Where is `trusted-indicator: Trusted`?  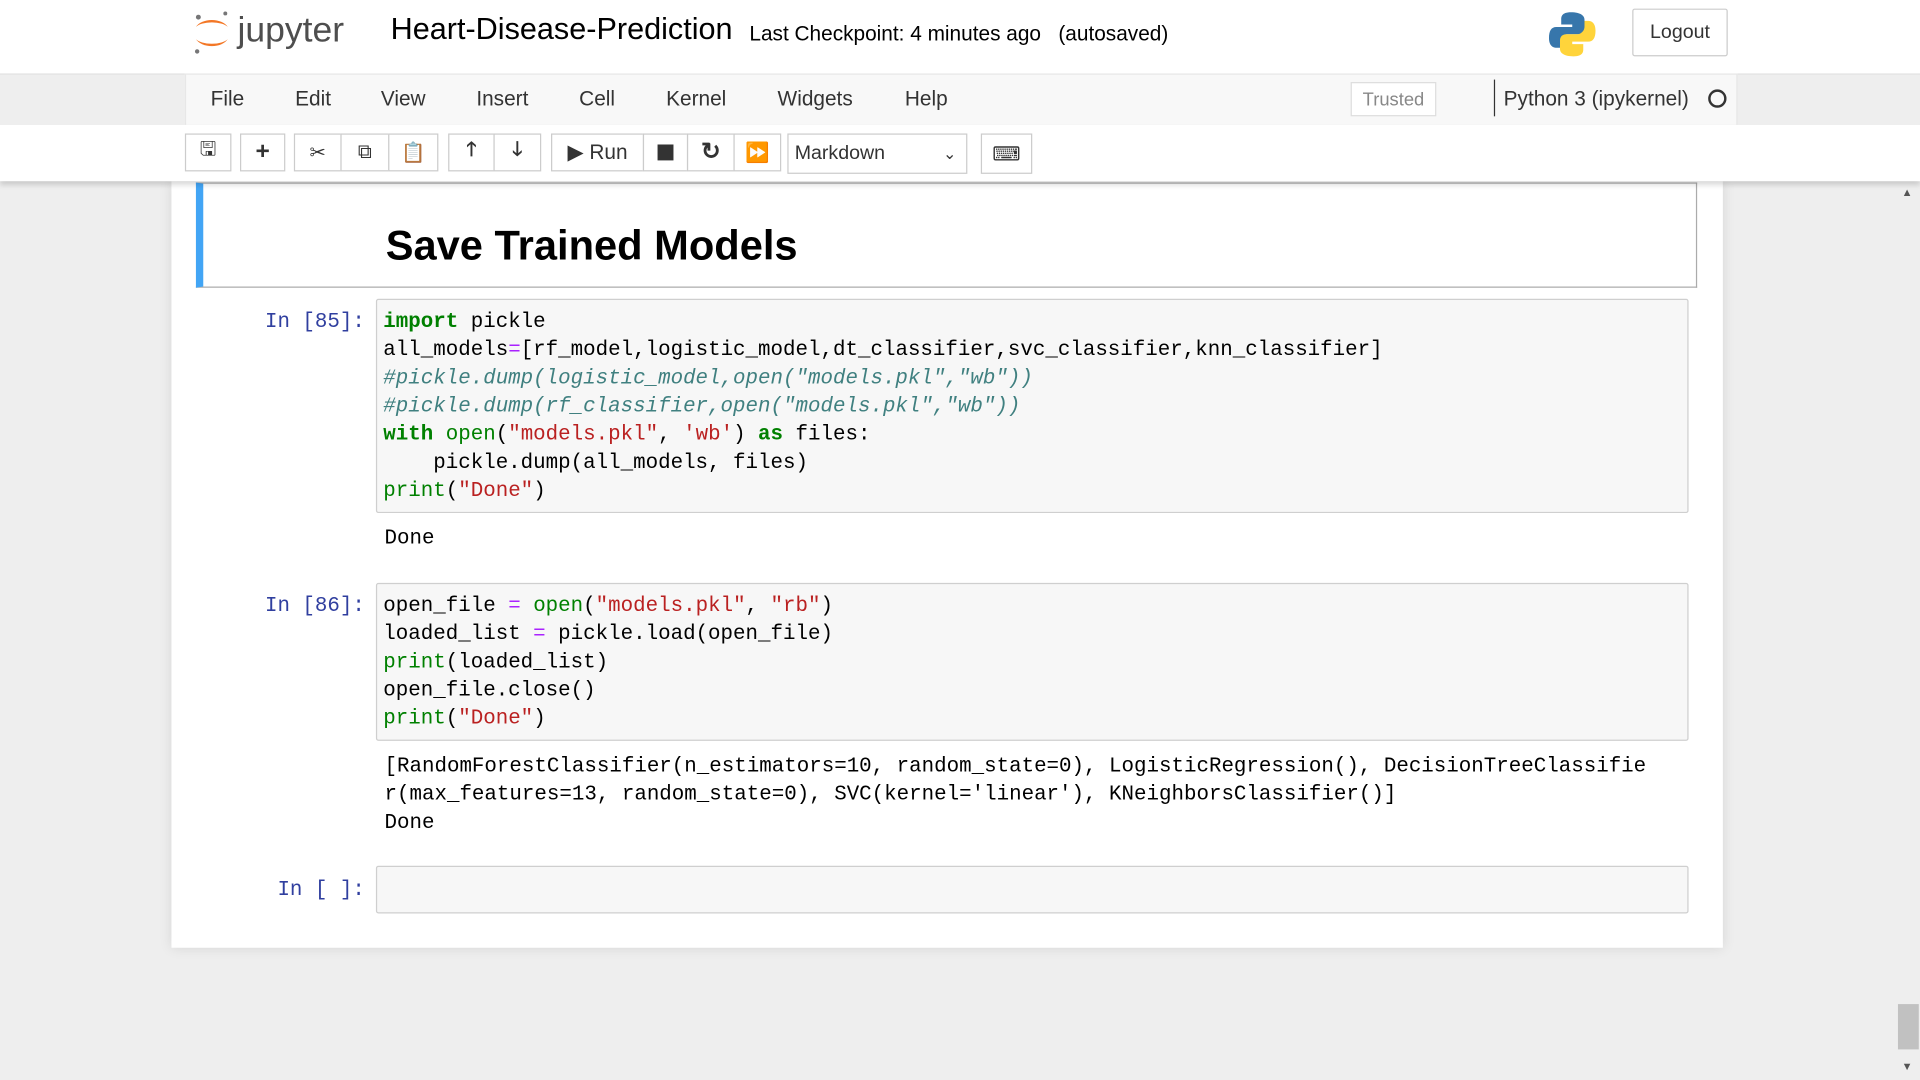
trusted-indicator: Trusted is located at coordinates (1393, 99).